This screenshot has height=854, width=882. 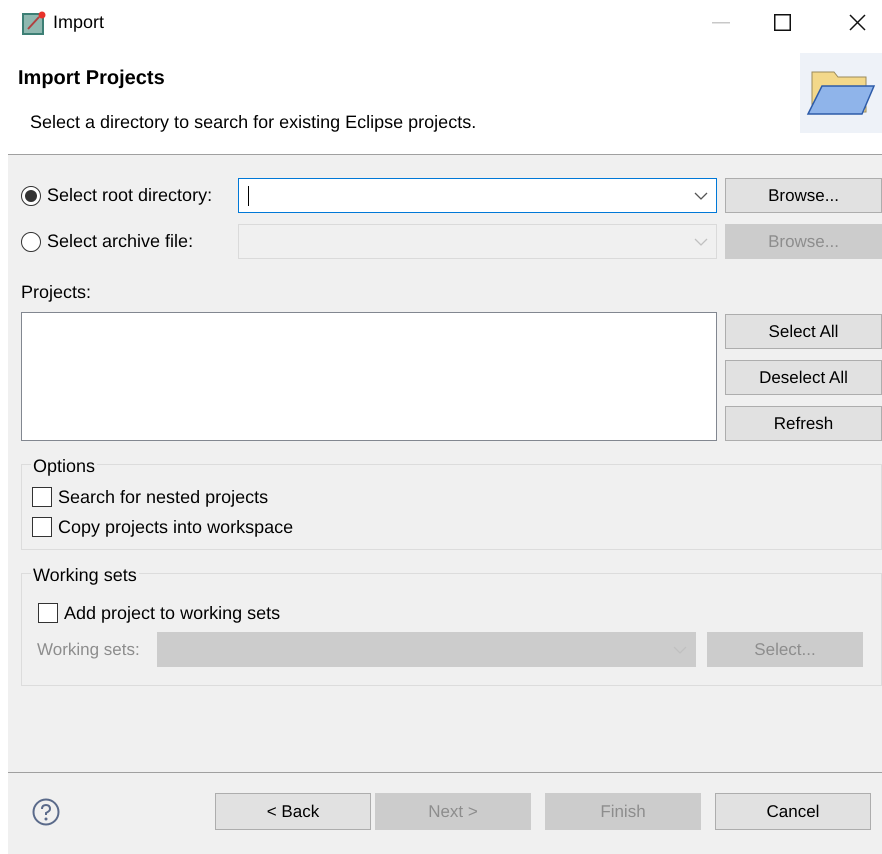 What do you see at coordinates (293, 811) in the screenshot?
I see `button: < Back` at bounding box center [293, 811].